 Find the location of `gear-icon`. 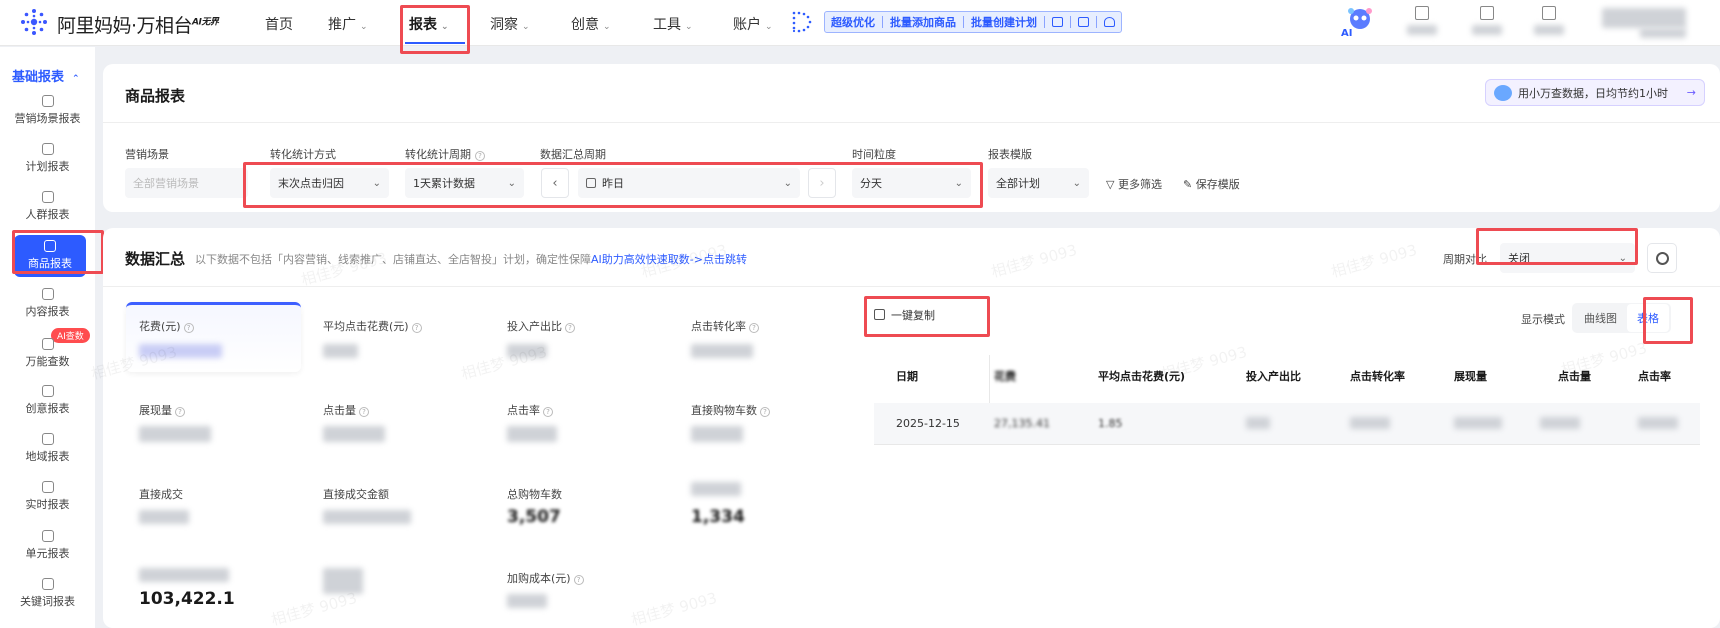

gear-icon is located at coordinates (1662, 258).